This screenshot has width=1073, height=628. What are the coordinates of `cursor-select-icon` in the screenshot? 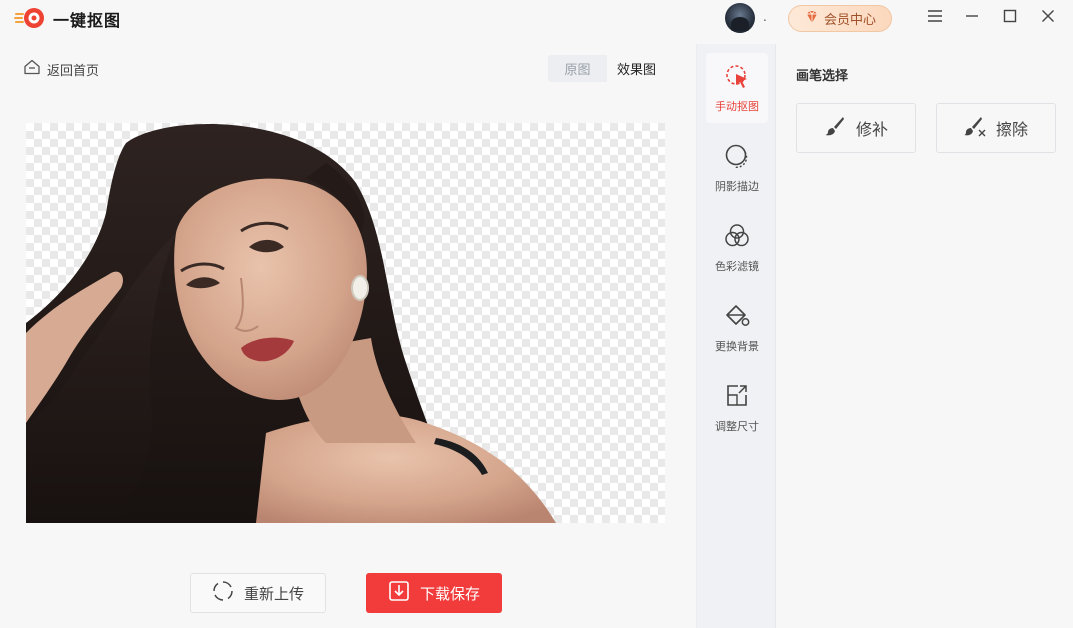 It's located at (737, 78).